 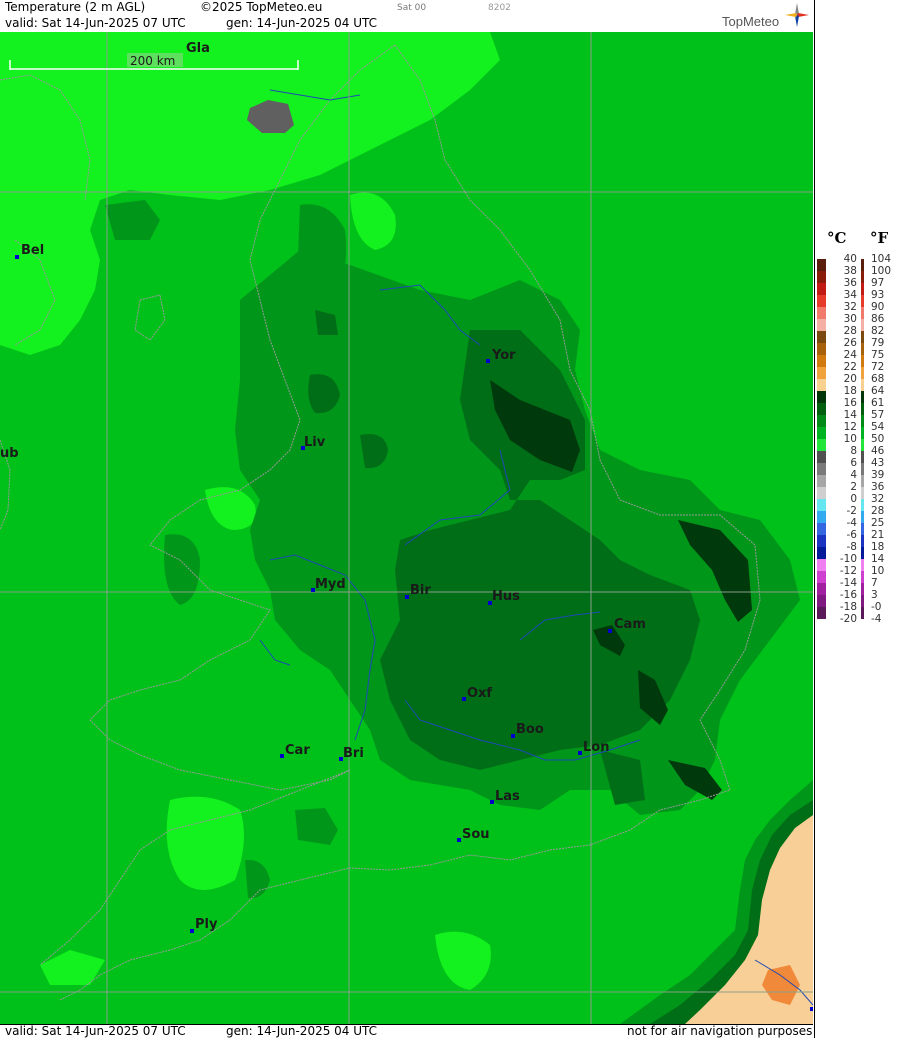 I want to click on legend-fahrenheit-value: 86, so click(x=878, y=319).